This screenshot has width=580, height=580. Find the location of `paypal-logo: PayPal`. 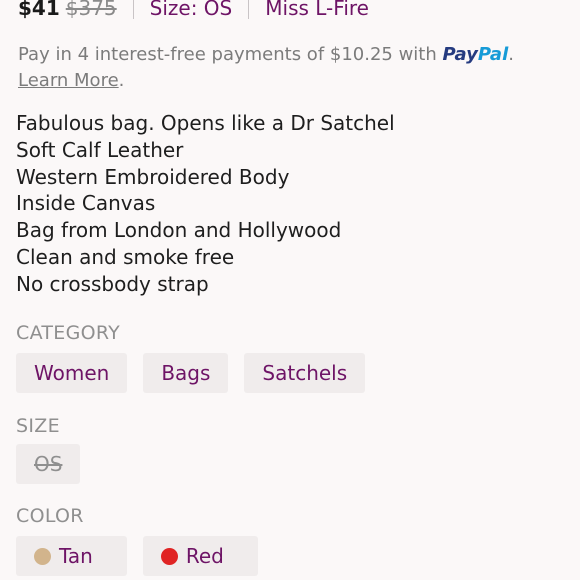

paypal-logo: PayPal is located at coordinates (476, 54).